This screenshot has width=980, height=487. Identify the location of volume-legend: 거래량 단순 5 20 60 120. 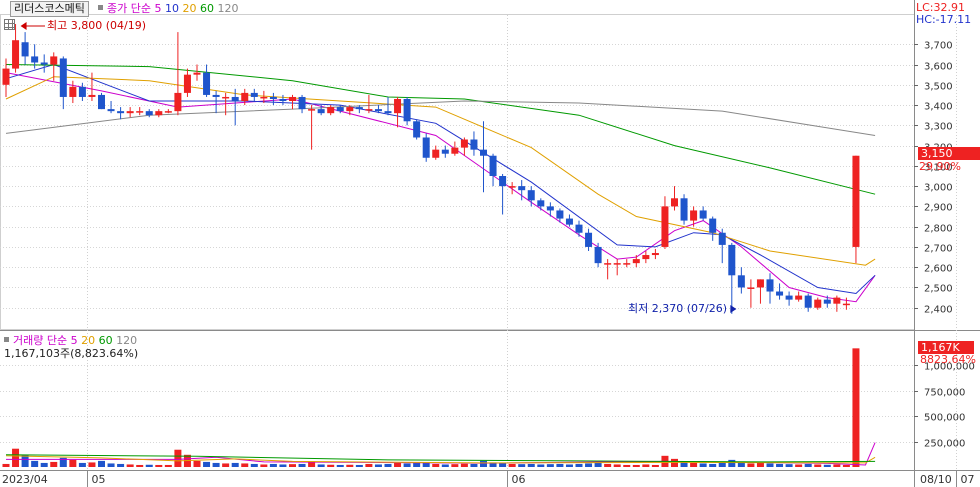
(75, 340).